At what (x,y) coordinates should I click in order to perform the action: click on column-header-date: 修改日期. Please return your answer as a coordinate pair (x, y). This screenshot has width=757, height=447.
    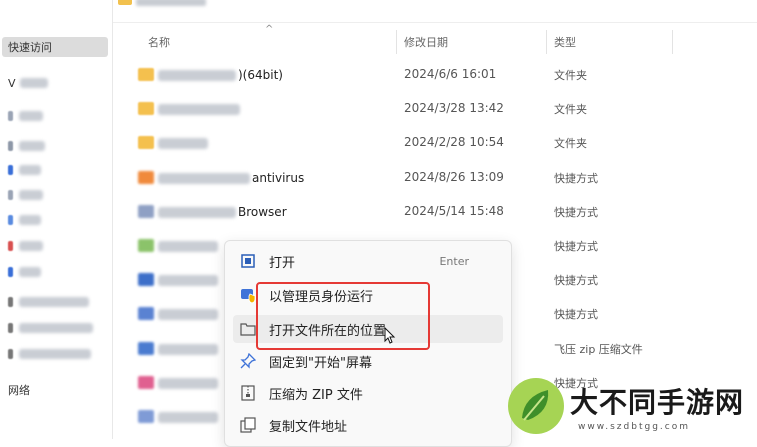
    Looking at the image, I should click on (426, 42).